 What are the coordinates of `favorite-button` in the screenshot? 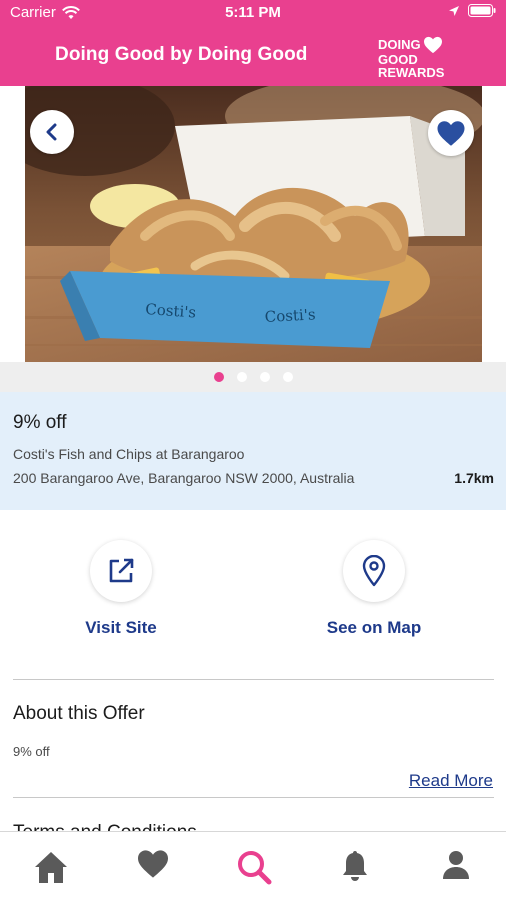 It's located at (451, 133).